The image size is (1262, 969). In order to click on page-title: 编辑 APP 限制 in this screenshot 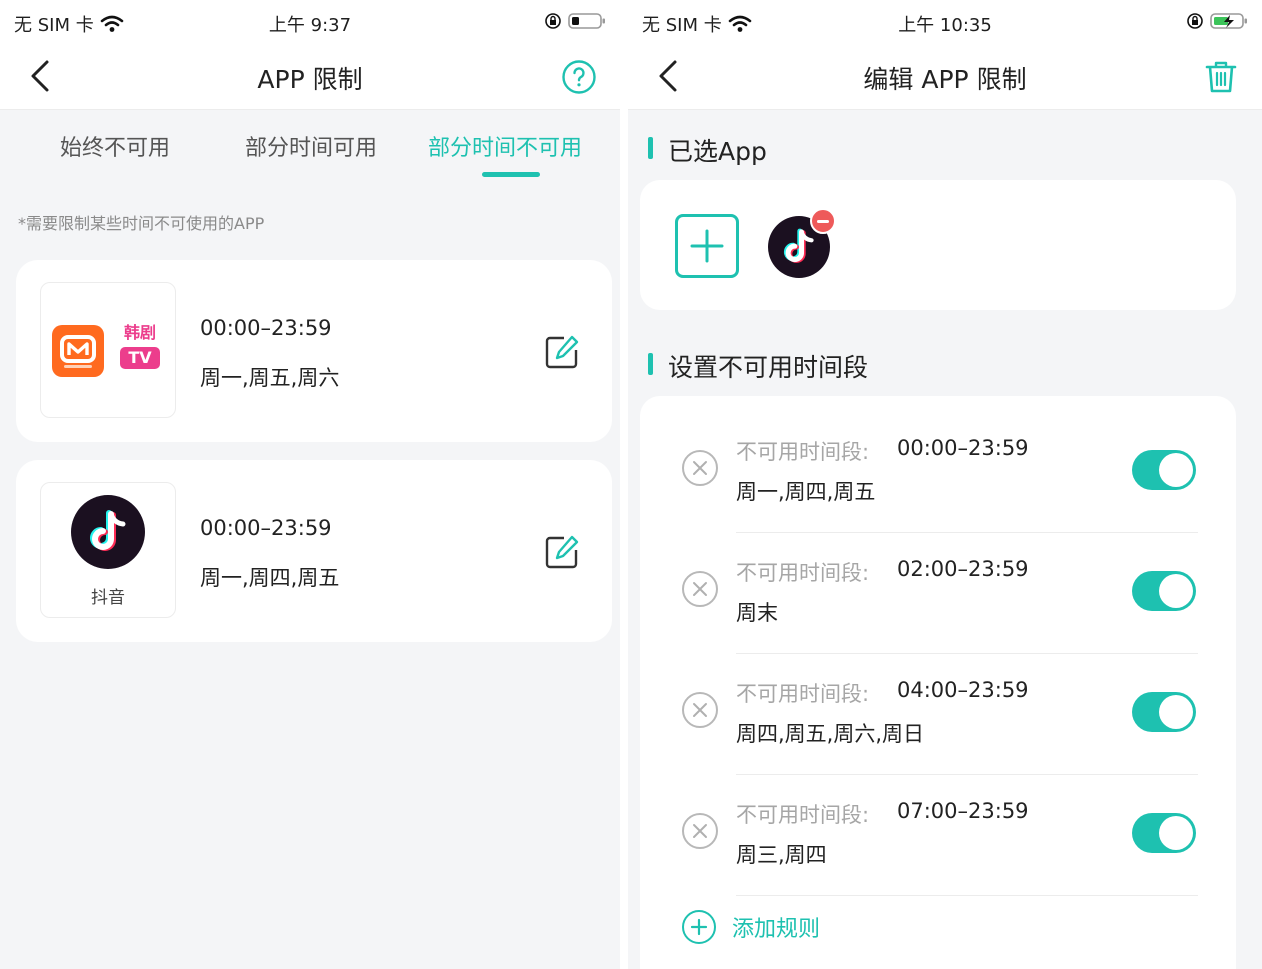, I will do `click(945, 79)`.